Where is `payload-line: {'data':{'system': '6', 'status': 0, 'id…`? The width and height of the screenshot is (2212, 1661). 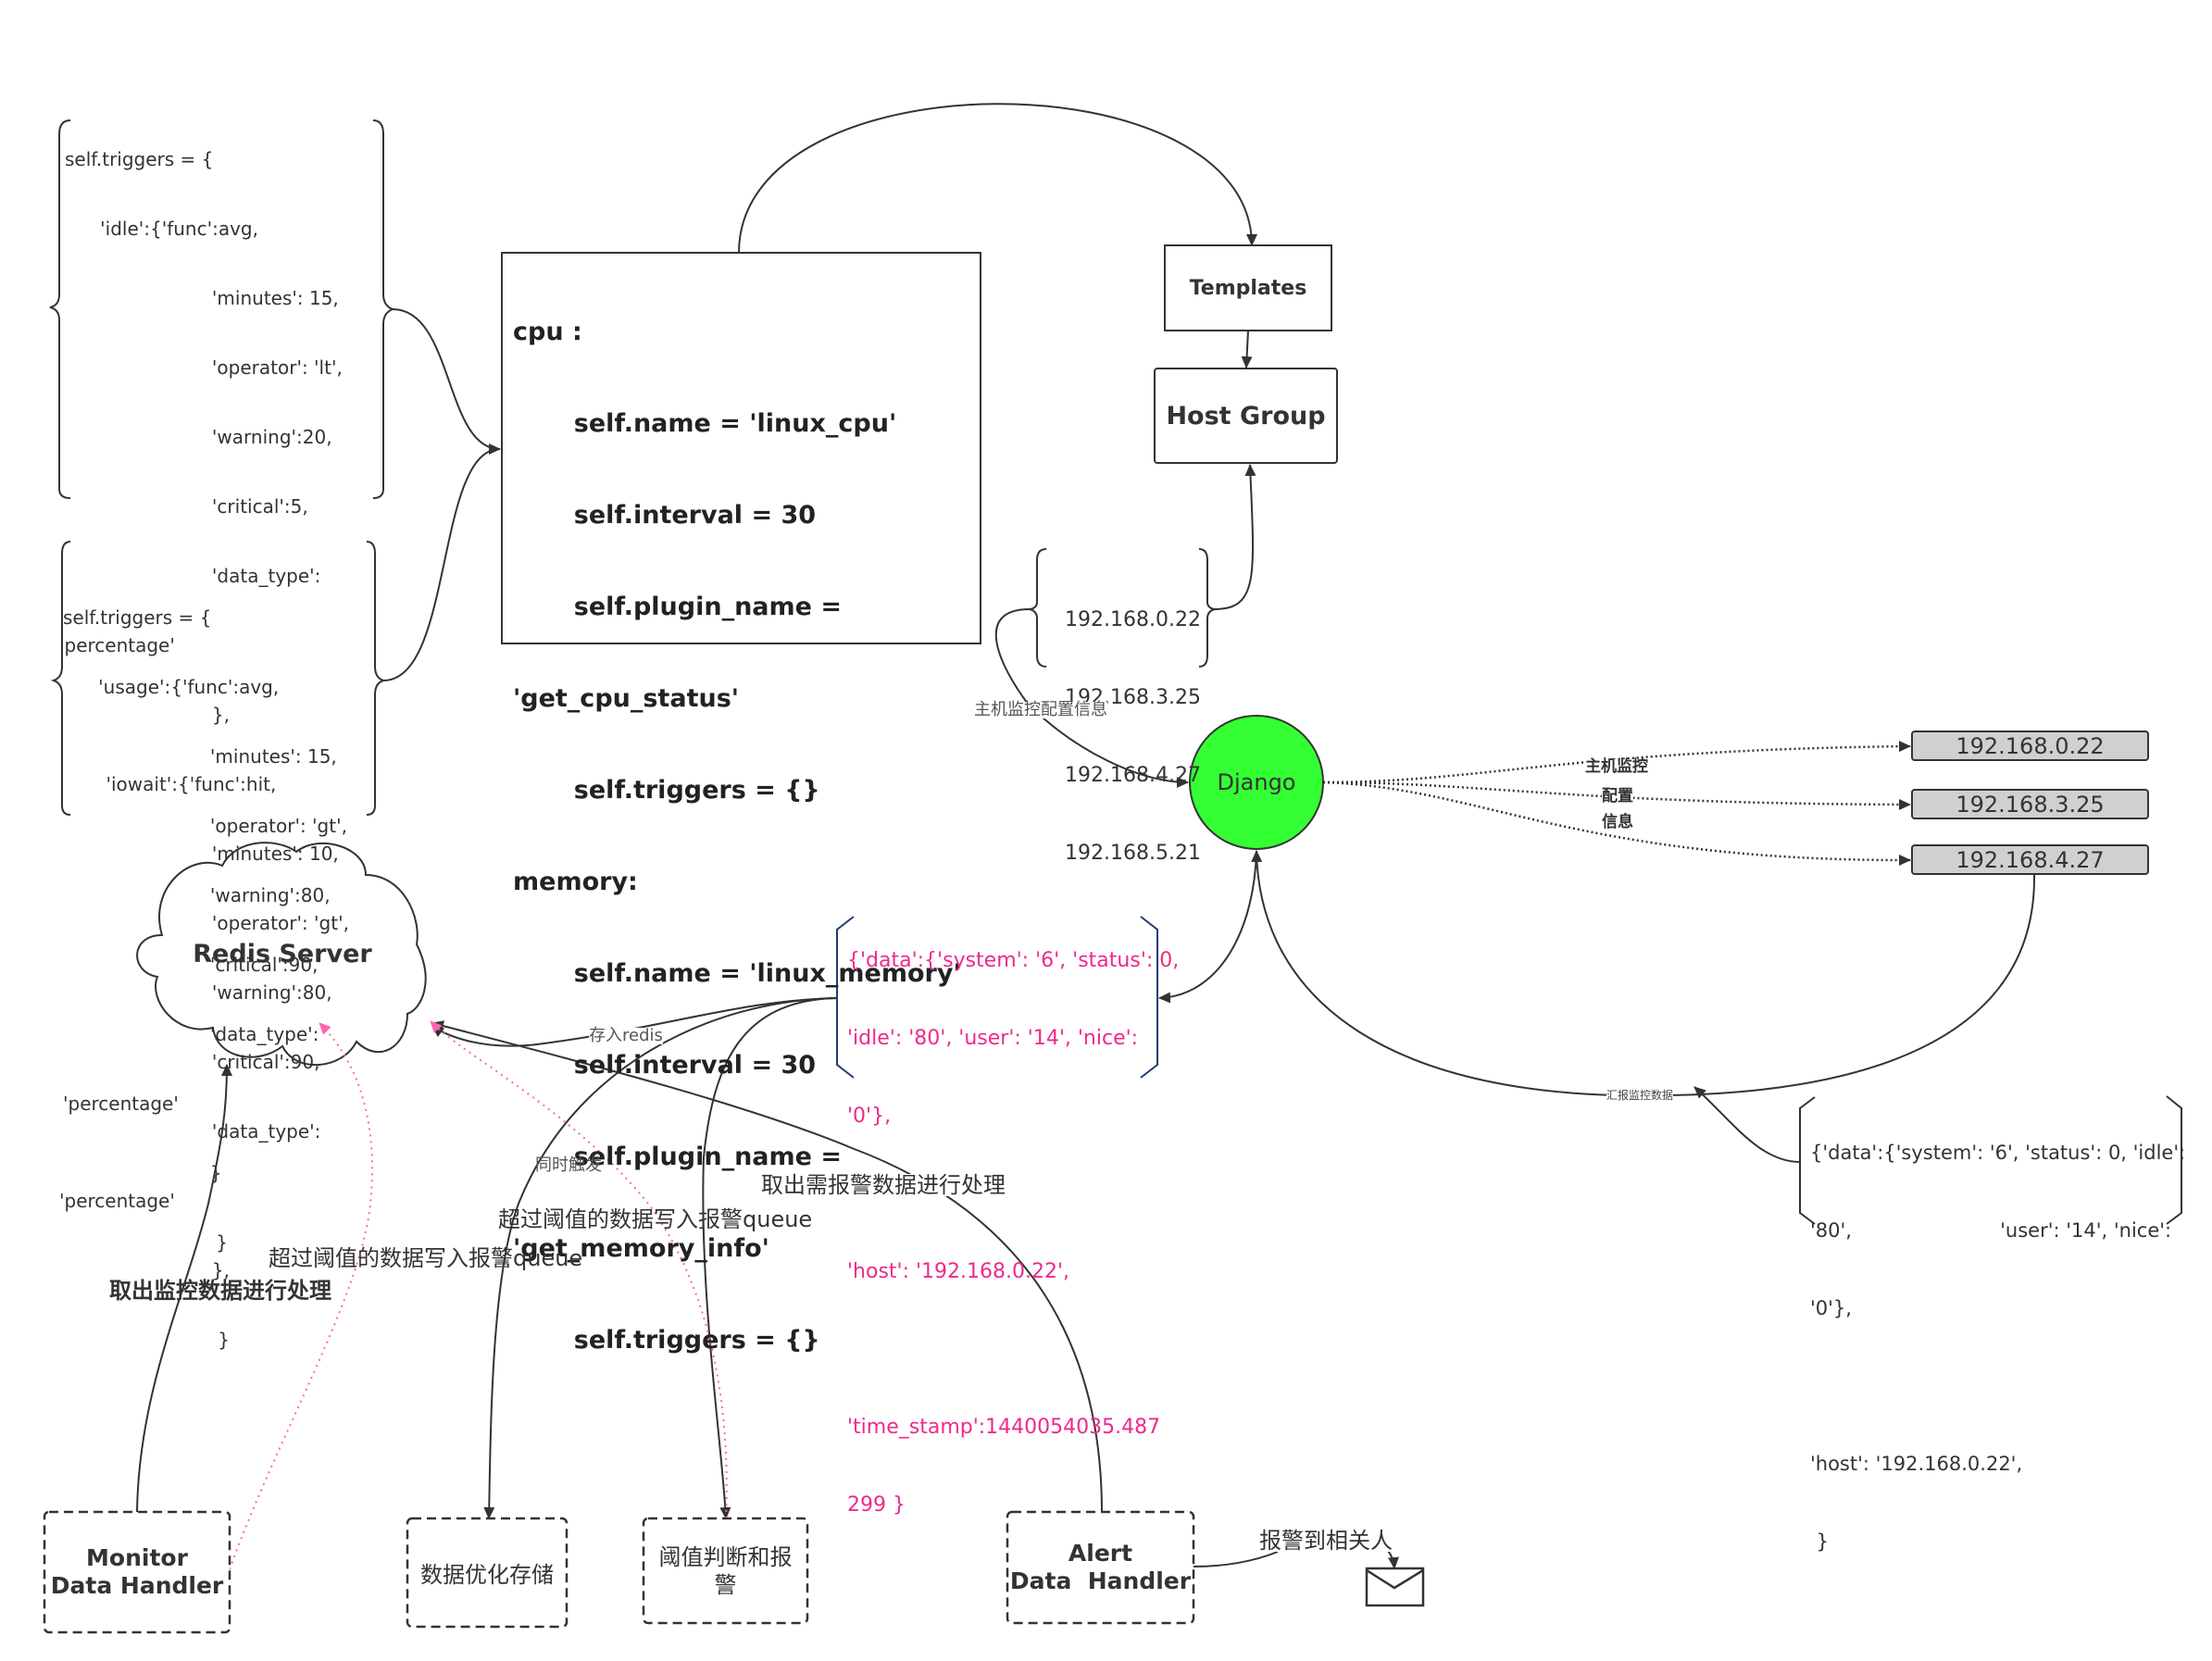 payload-line: {'data':{'system': '6', 'status': 0, 'id… is located at coordinates (1998, 1153).